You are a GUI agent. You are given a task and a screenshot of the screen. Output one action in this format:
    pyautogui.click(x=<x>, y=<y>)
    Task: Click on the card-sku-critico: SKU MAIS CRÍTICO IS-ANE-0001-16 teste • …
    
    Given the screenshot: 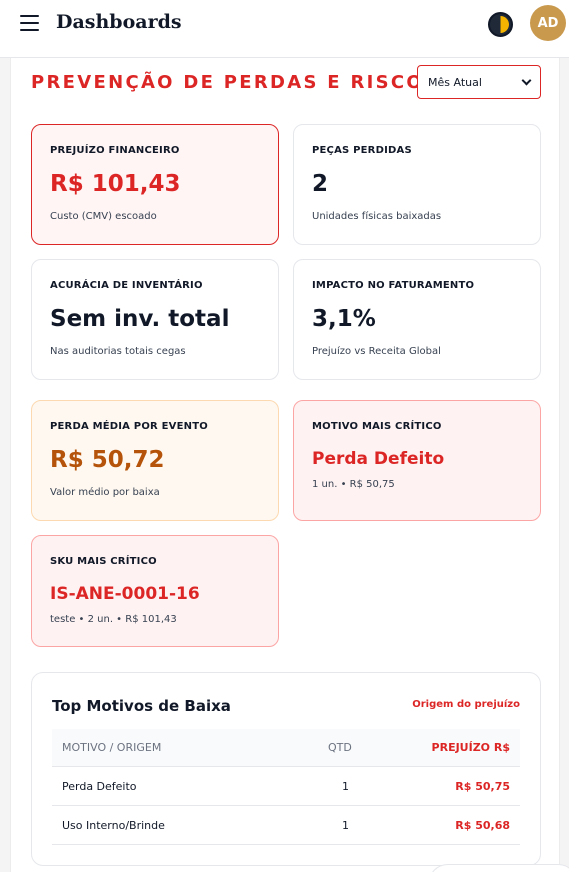 What is the action you would take?
    pyautogui.click(x=155, y=591)
    